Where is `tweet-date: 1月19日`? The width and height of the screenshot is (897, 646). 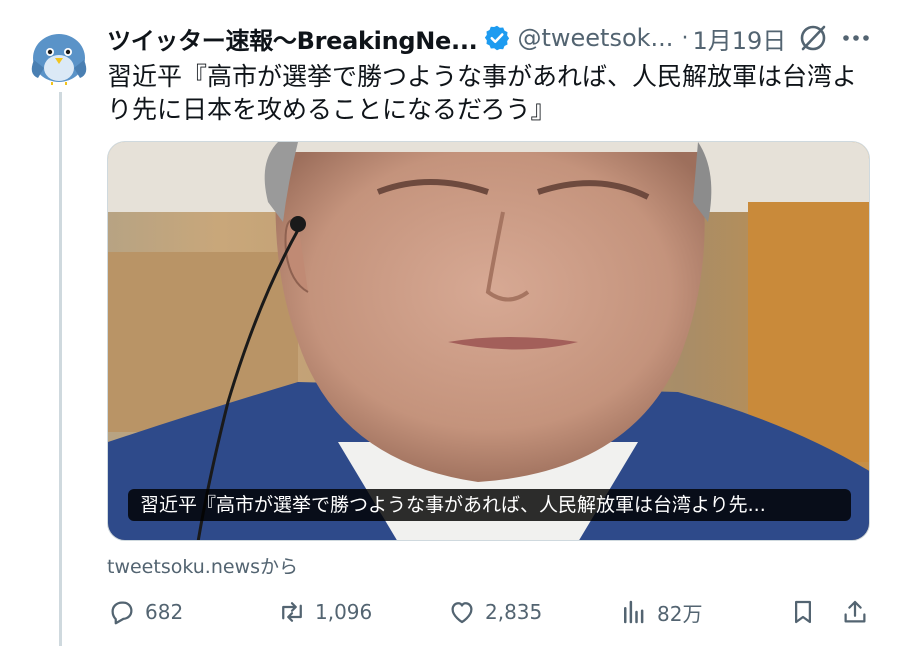
tweet-date: 1月19日 is located at coordinates (739, 38).